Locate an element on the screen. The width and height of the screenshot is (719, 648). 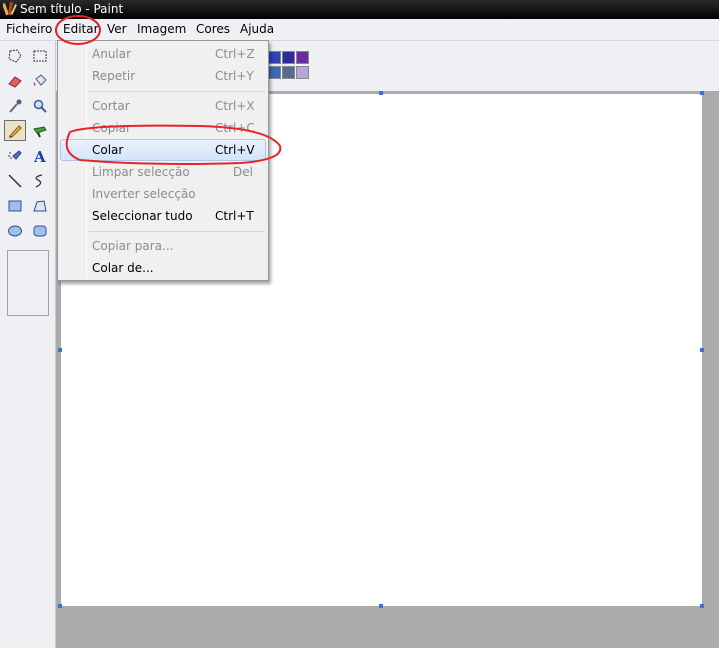
menu-item-anular: Anular Ctrl+Z is located at coordinates (163, 54).